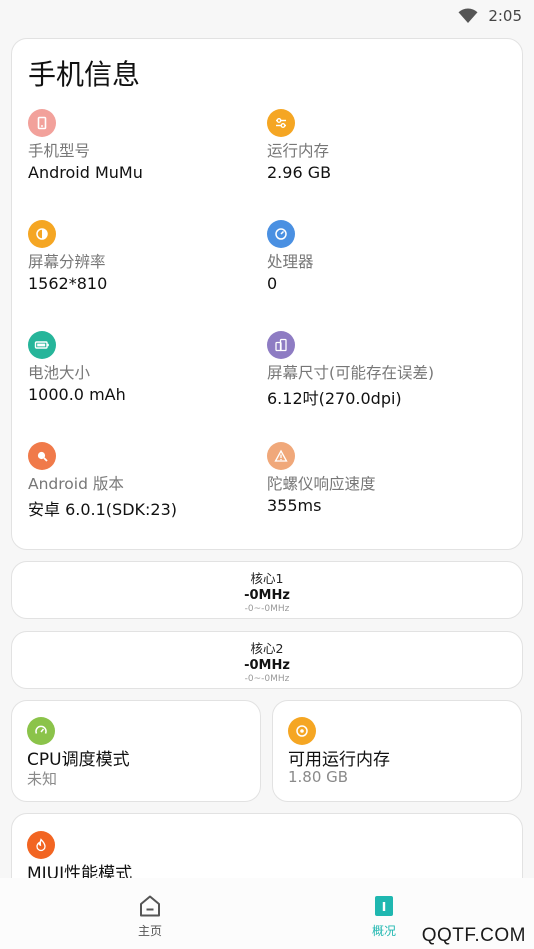  I want to click on battery-icon, so click(42, 345).